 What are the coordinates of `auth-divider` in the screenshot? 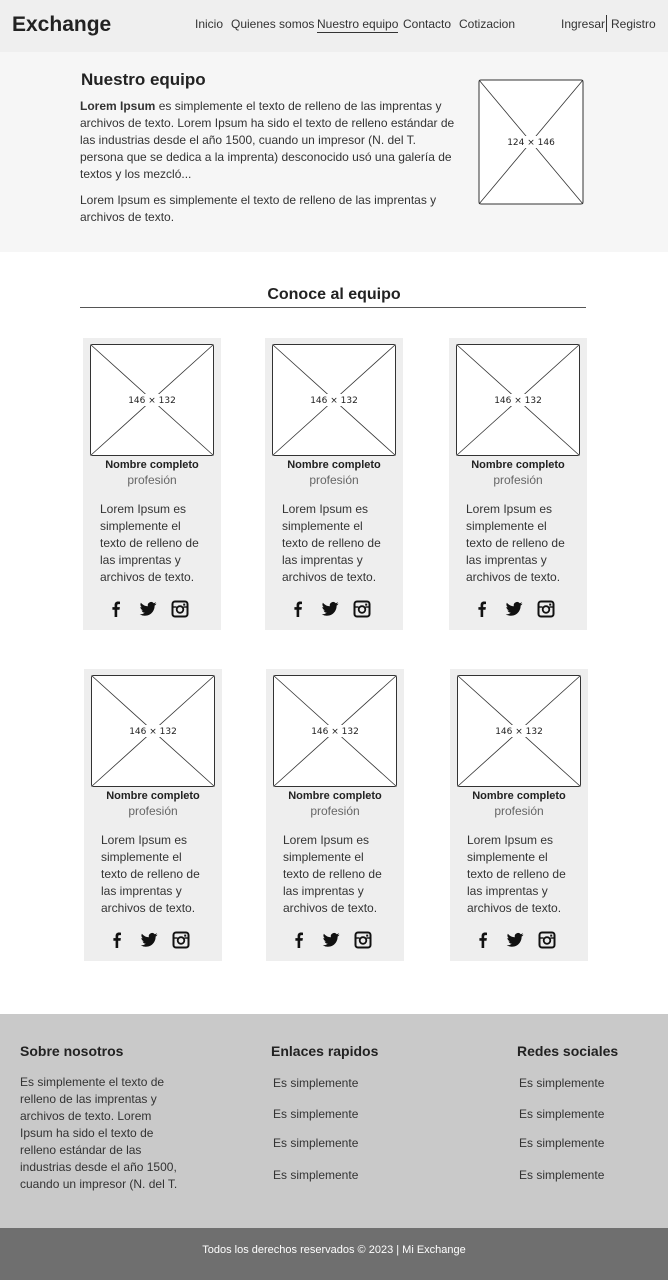 It's located at (606, 23).